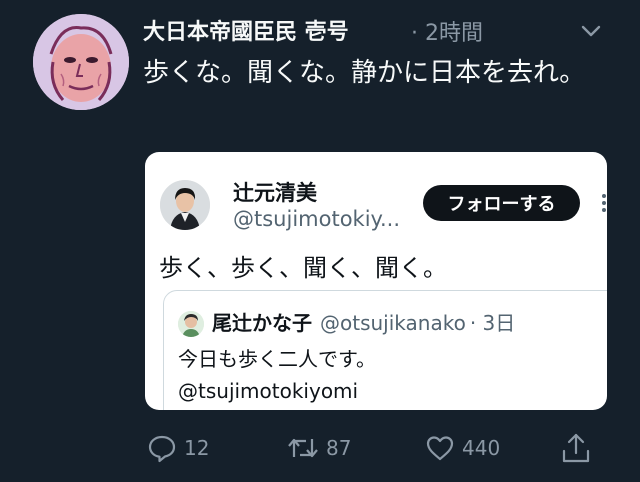  I want to click on nested-author-name: 尾辻かな子, so click(262, 323).